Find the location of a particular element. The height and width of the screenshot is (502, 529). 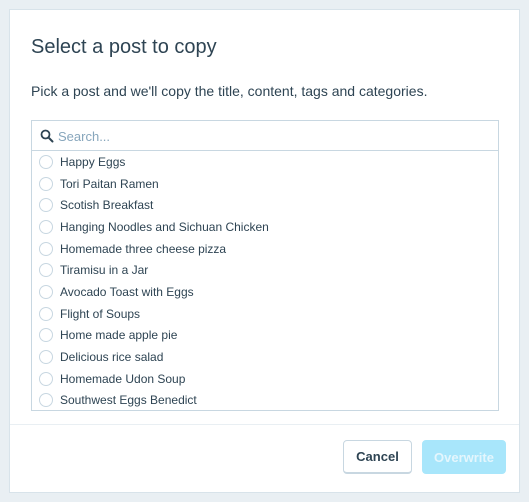

post-title: Scotish Breakfast is located at coordinates (107, 205).